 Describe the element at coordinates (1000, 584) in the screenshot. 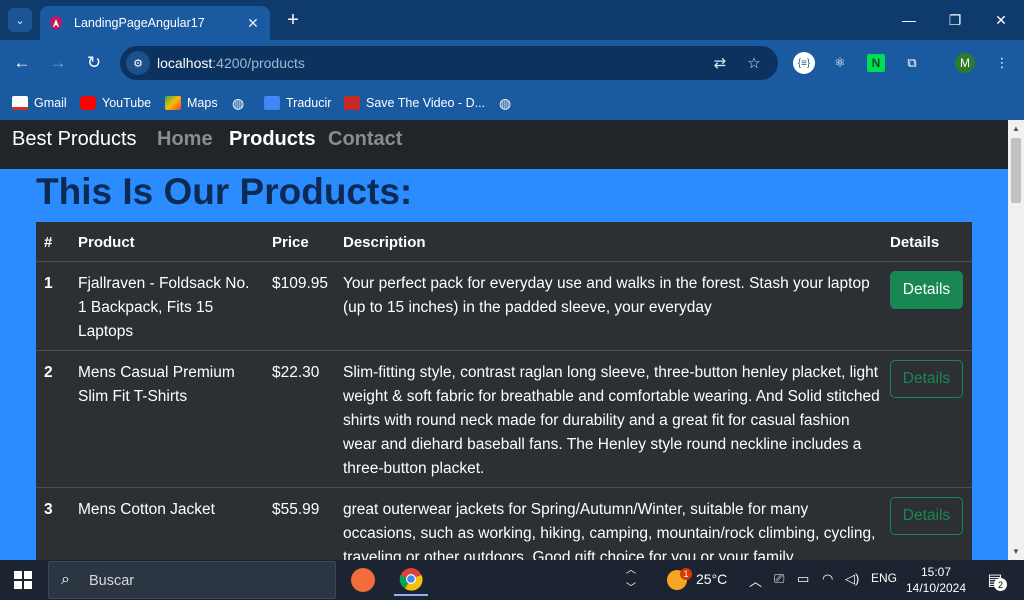

I see `notification-count: 2` at that location.